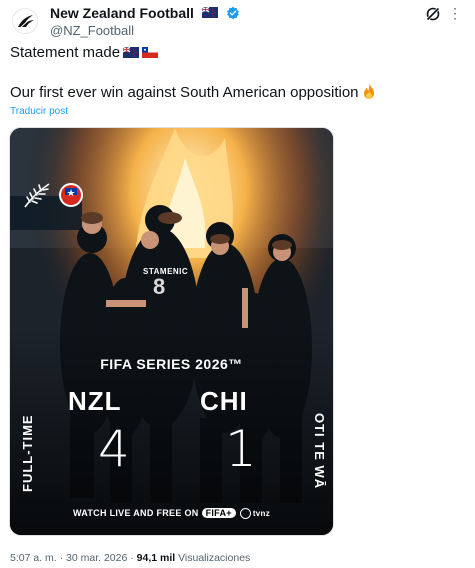  I want to click on jersey-number: 8, so click(159, 286).